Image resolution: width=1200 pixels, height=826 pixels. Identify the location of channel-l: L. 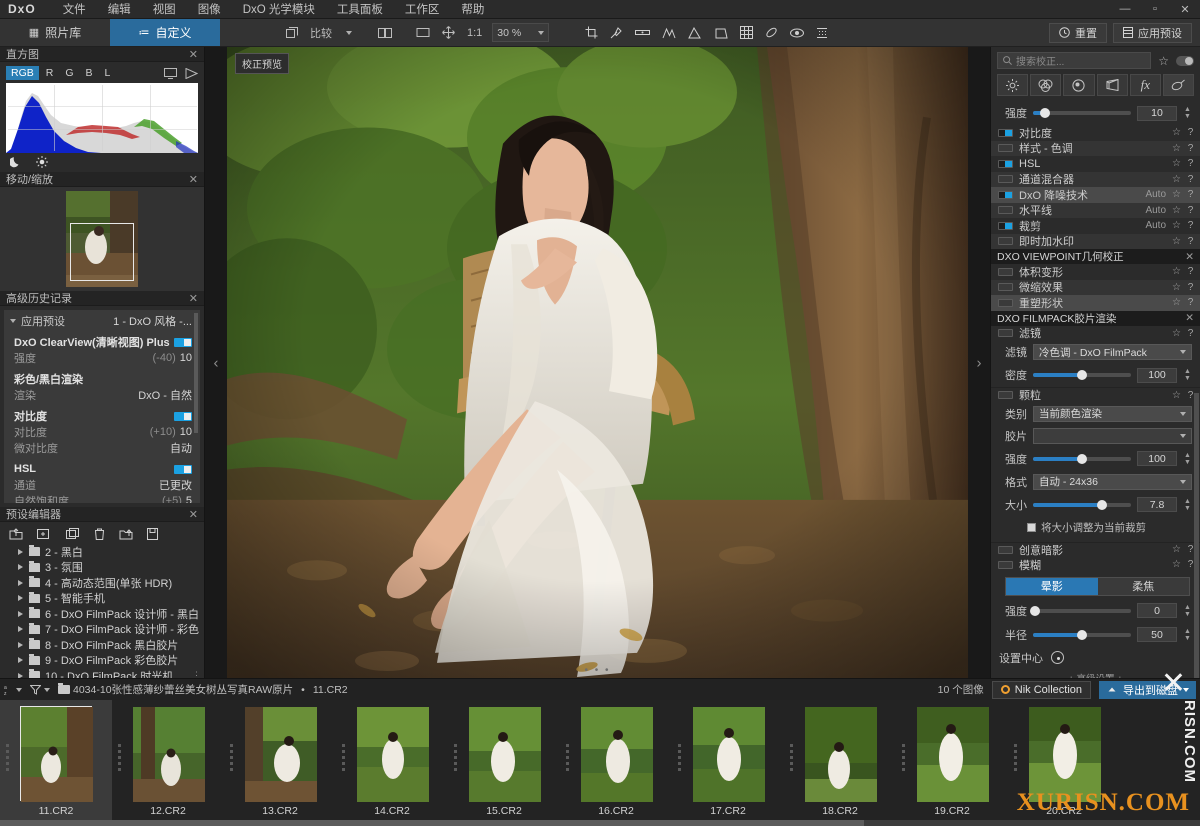
(108, 73).